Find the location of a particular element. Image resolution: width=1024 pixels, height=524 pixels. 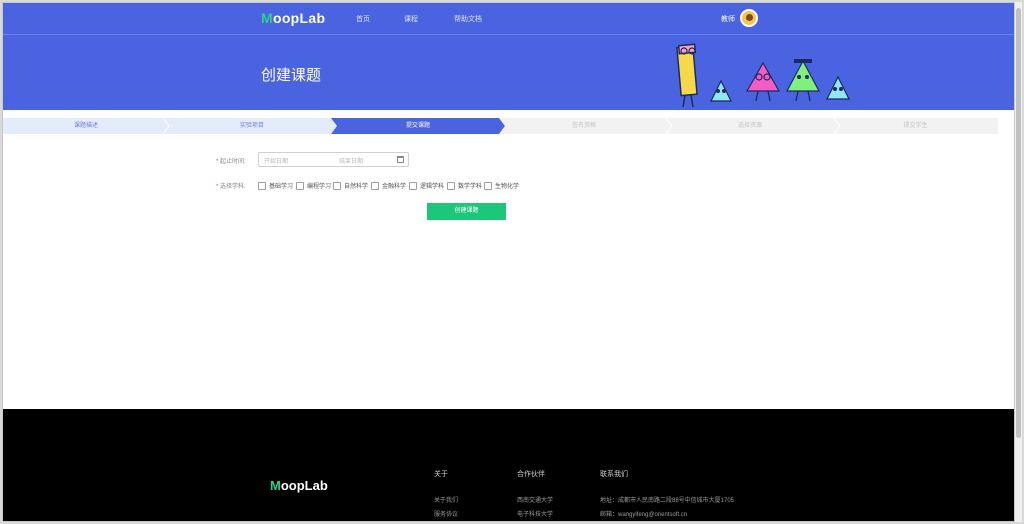

nav-help-docs: 帮助文档 is located at coordinates (468, 19).